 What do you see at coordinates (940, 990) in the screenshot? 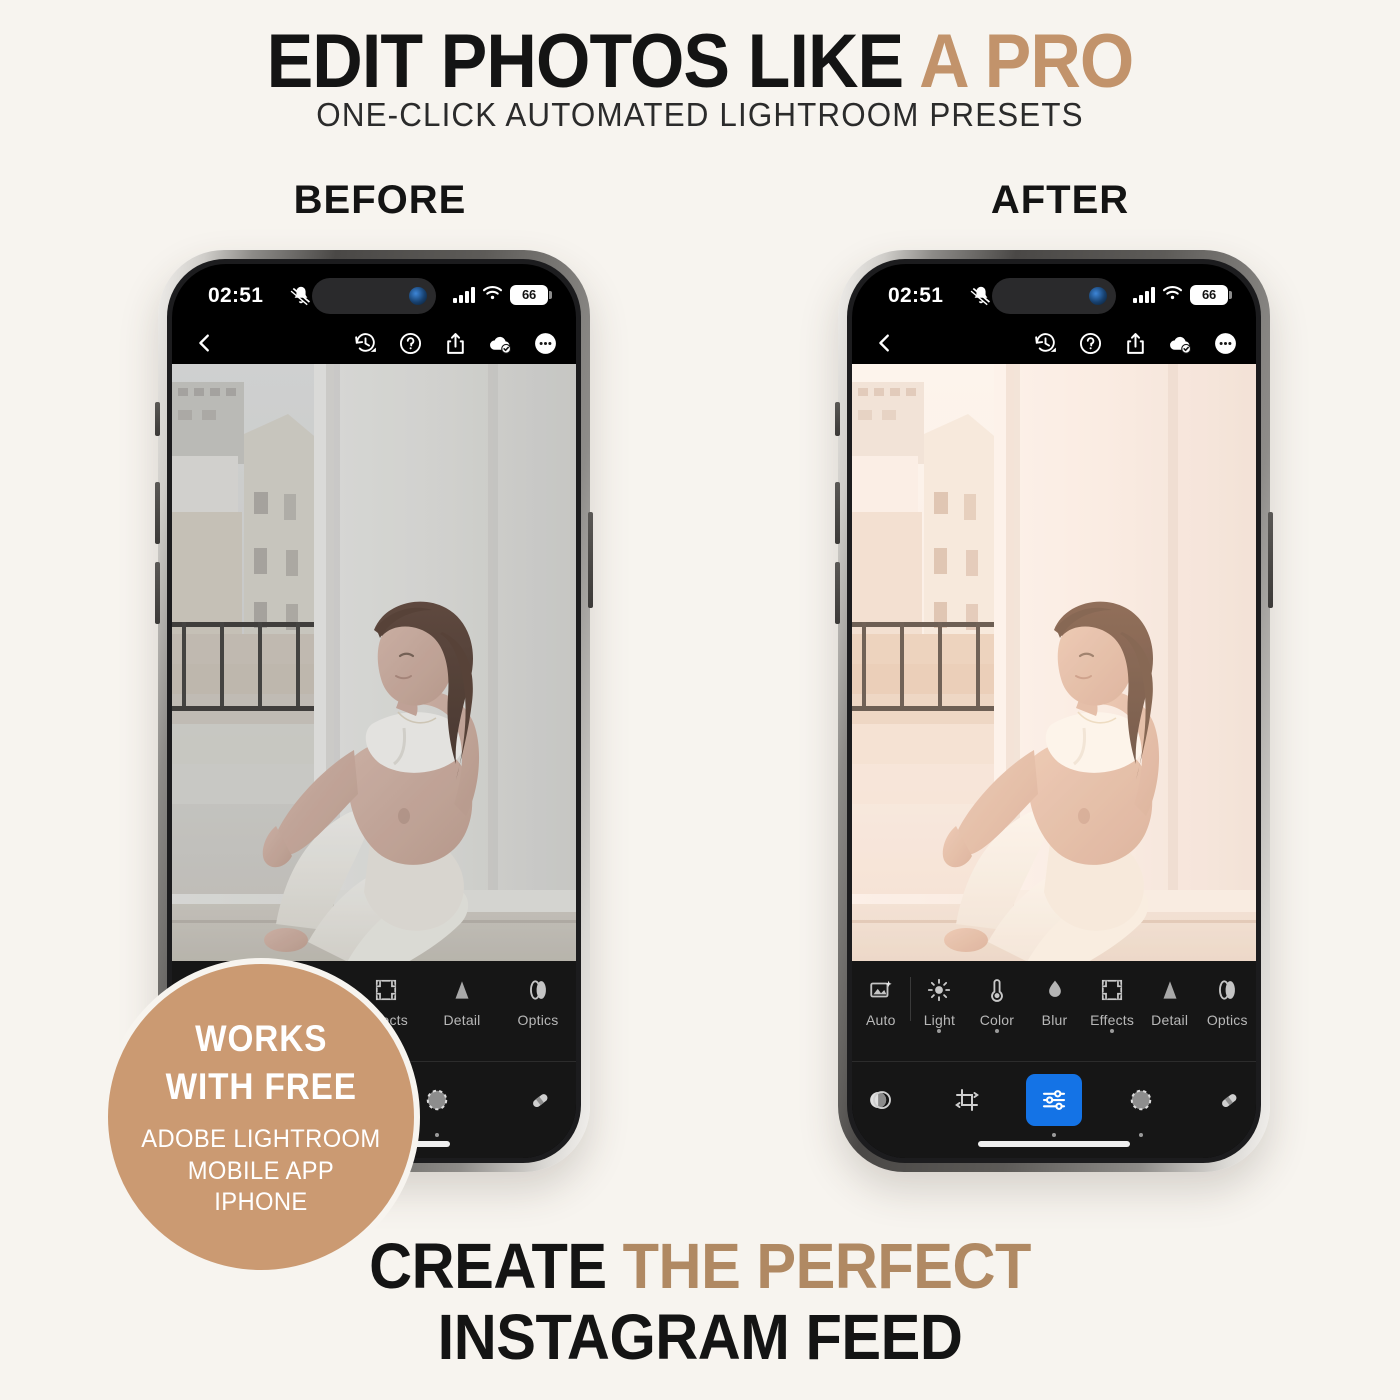
I see `sun-icon` at bounding box center [940, 990].